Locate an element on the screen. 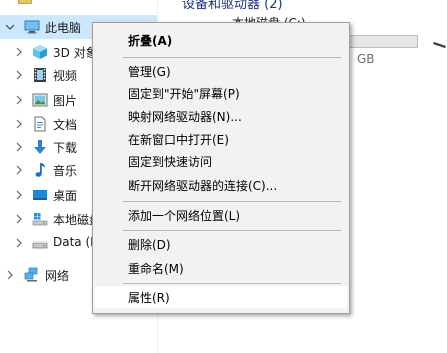 The width and height of the screenshot is (447, 353). windows-drive-icon is located at coordinates (40, 219).